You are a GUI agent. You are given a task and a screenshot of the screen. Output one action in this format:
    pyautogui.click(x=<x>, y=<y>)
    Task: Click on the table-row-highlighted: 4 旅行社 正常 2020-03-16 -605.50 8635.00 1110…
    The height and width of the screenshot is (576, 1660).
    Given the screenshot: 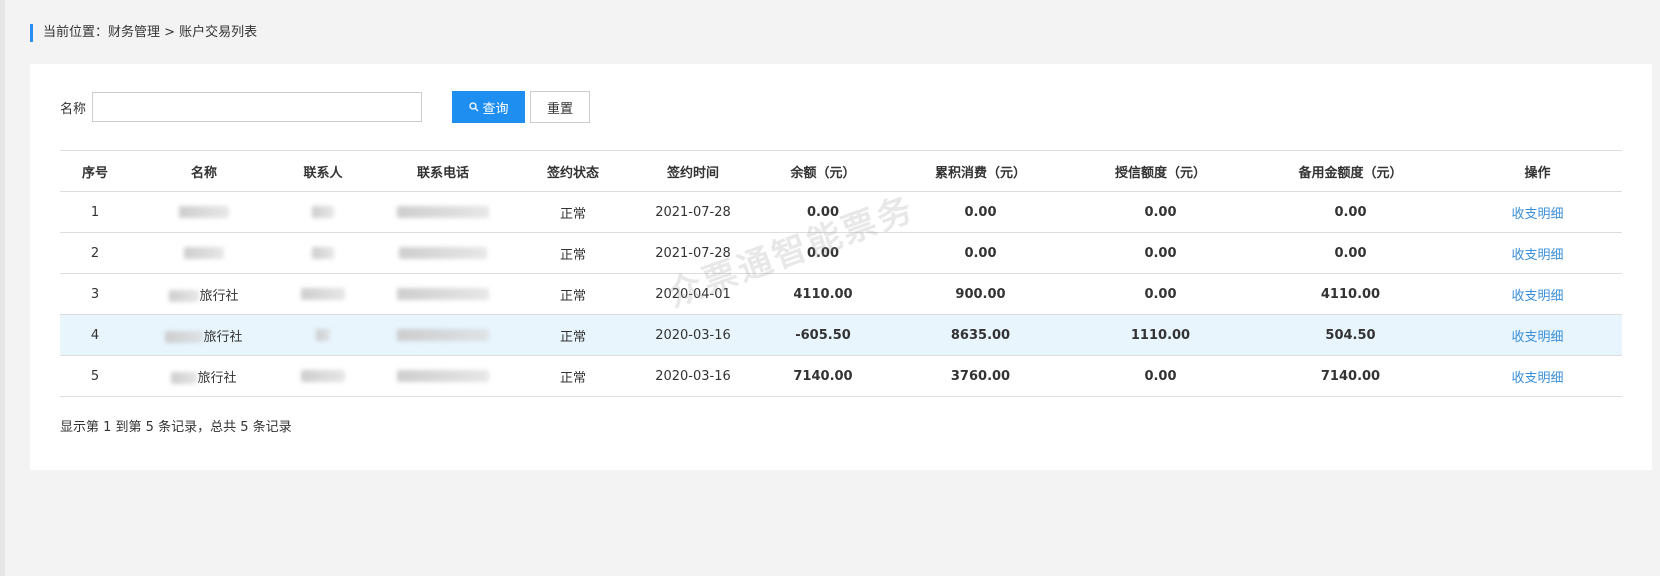 What is the action you would take?
    pyautogui.click(x=841, y=335)
    